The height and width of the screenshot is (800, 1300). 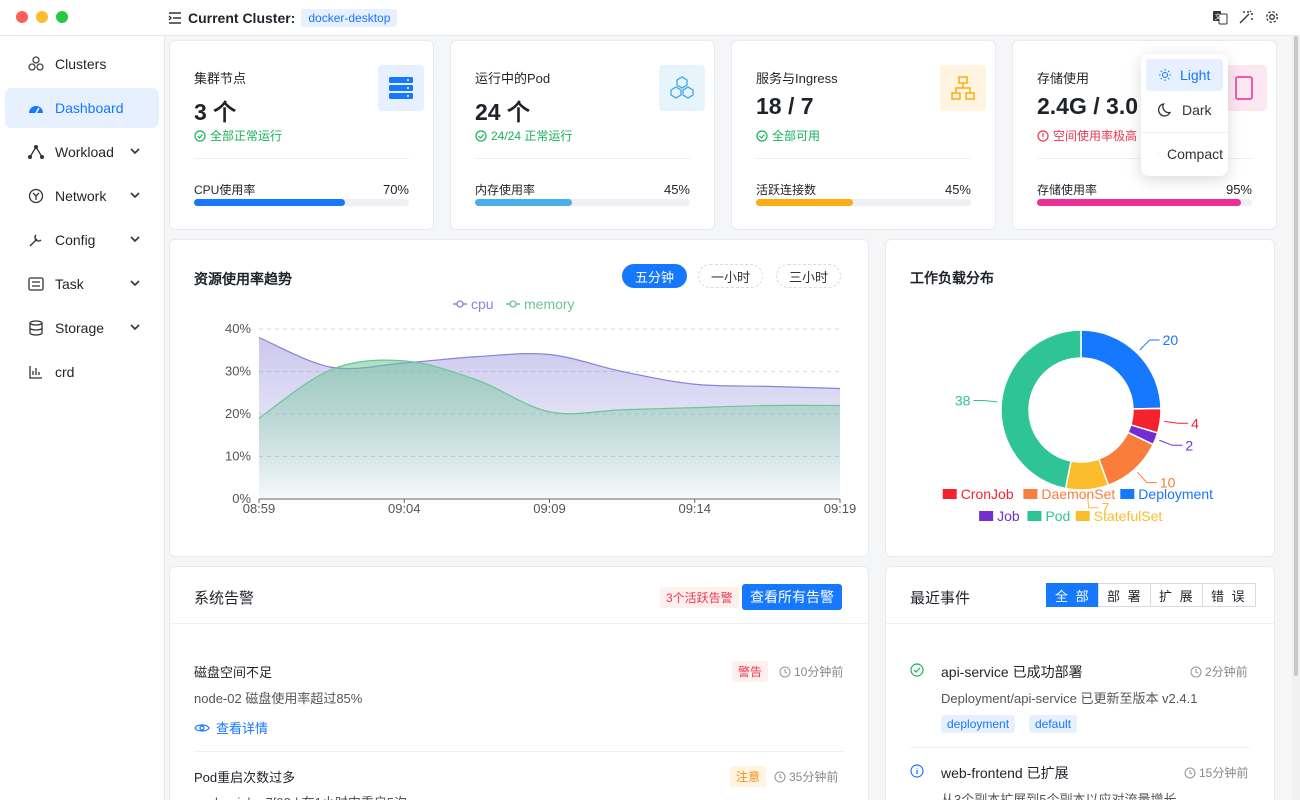 What do you see at coordinates (863, 135) in the screenshot?
I see `stat-card-services: 服务与Ingress 18 / 7 全部可用 活跃连接数 45%` at bounding box center [863, 135].